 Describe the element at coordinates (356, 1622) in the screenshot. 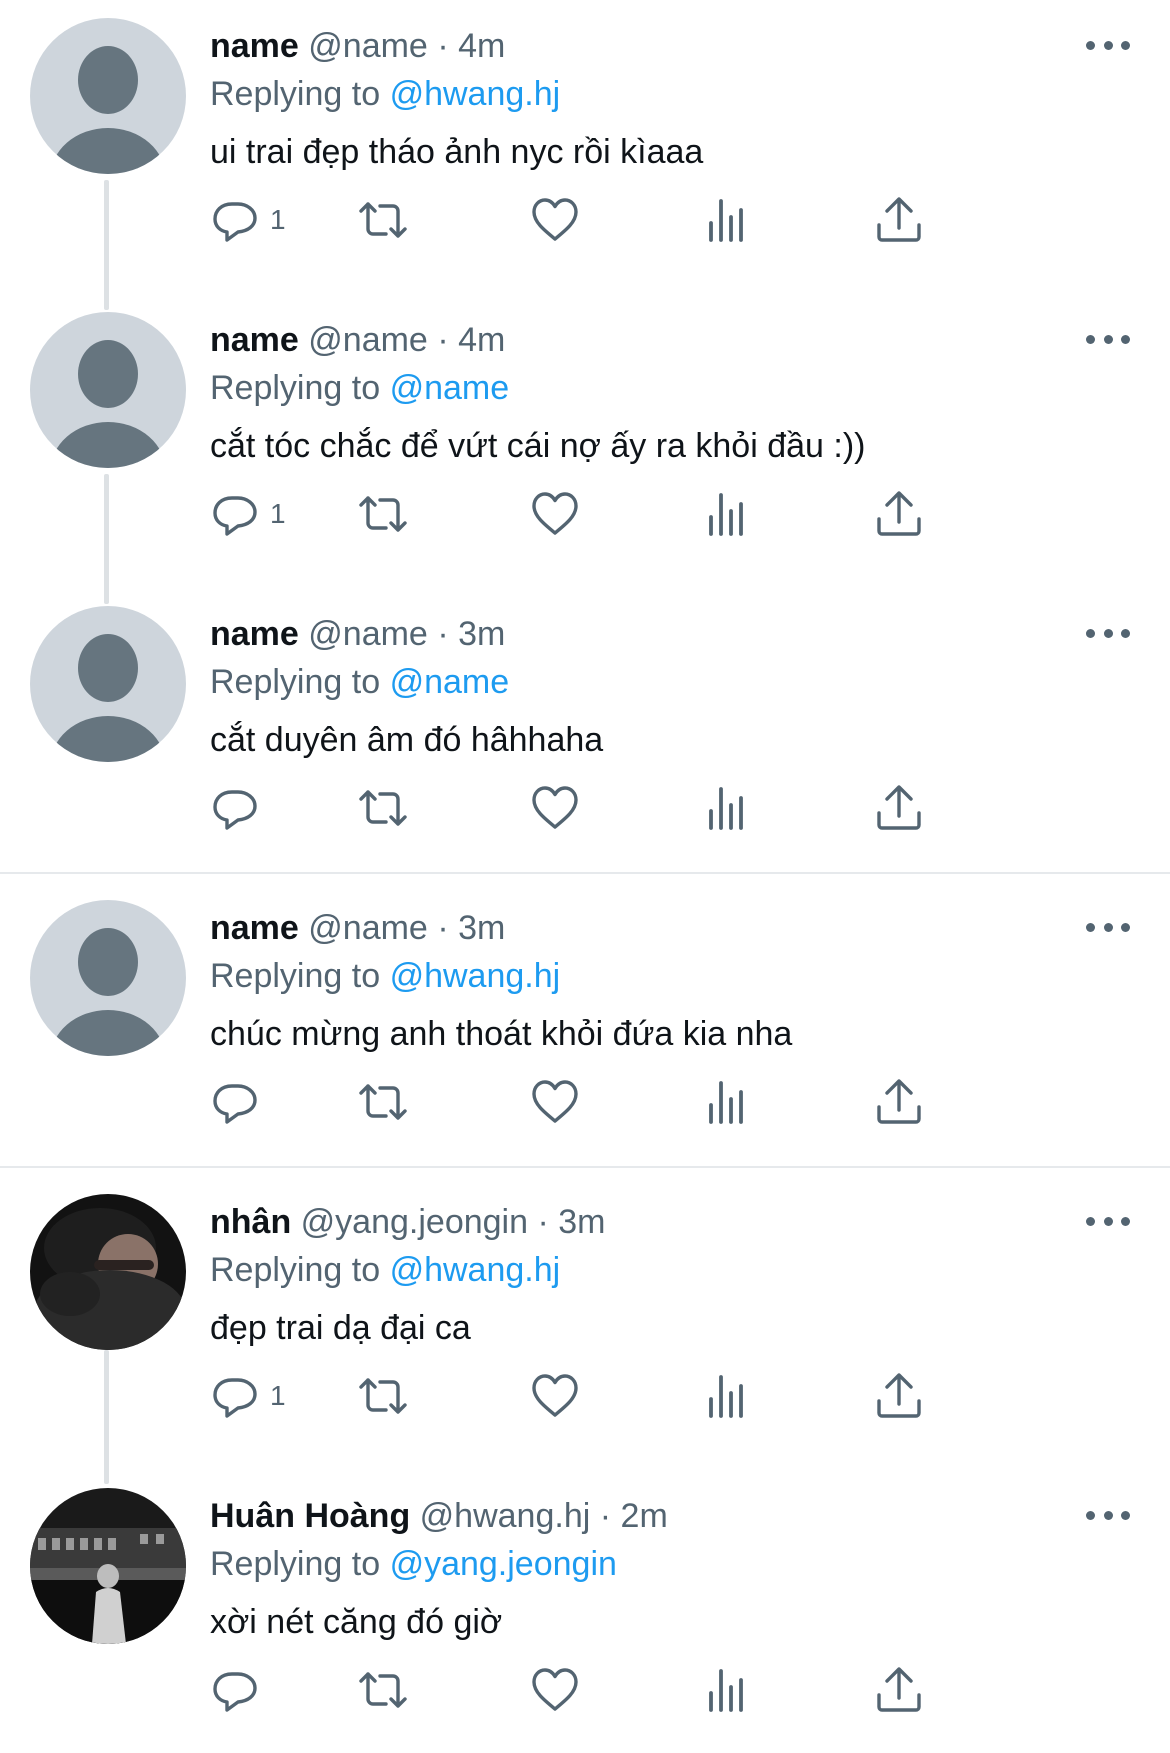

I see `tweet-text: xời nét căng đó giờ` at that location.